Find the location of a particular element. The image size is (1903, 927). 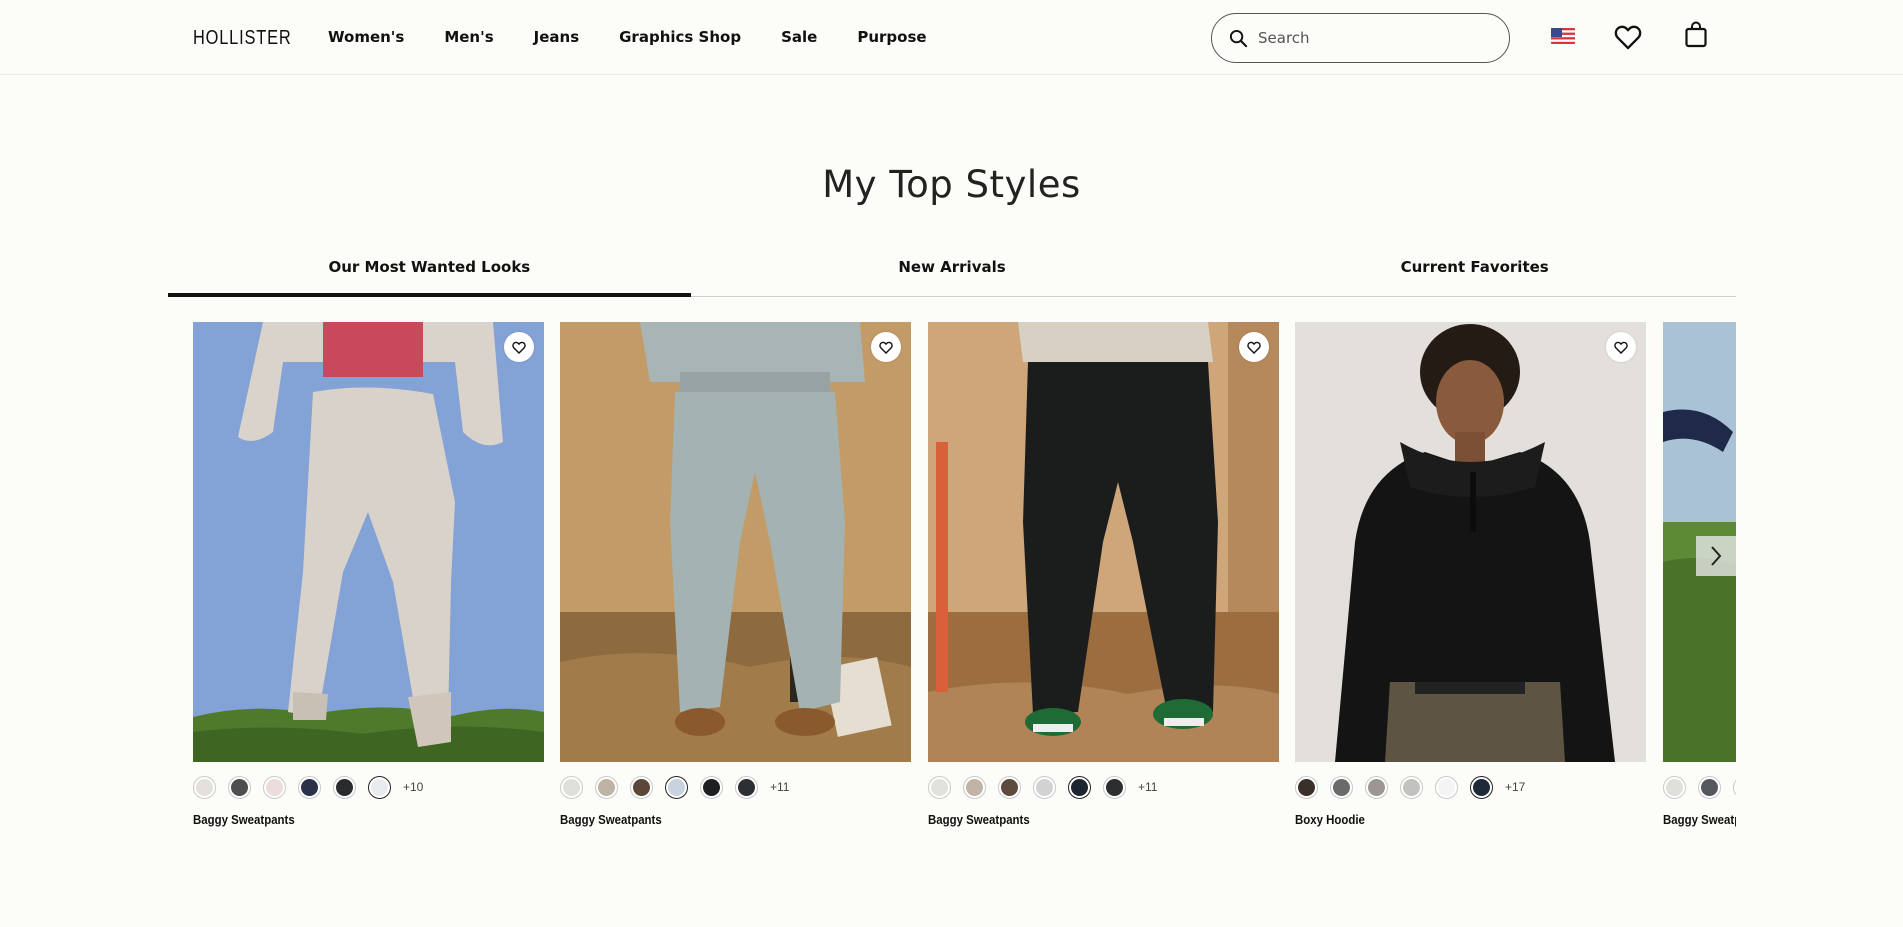

wishlist-heart-icon is located at coordinates (1628, 39).